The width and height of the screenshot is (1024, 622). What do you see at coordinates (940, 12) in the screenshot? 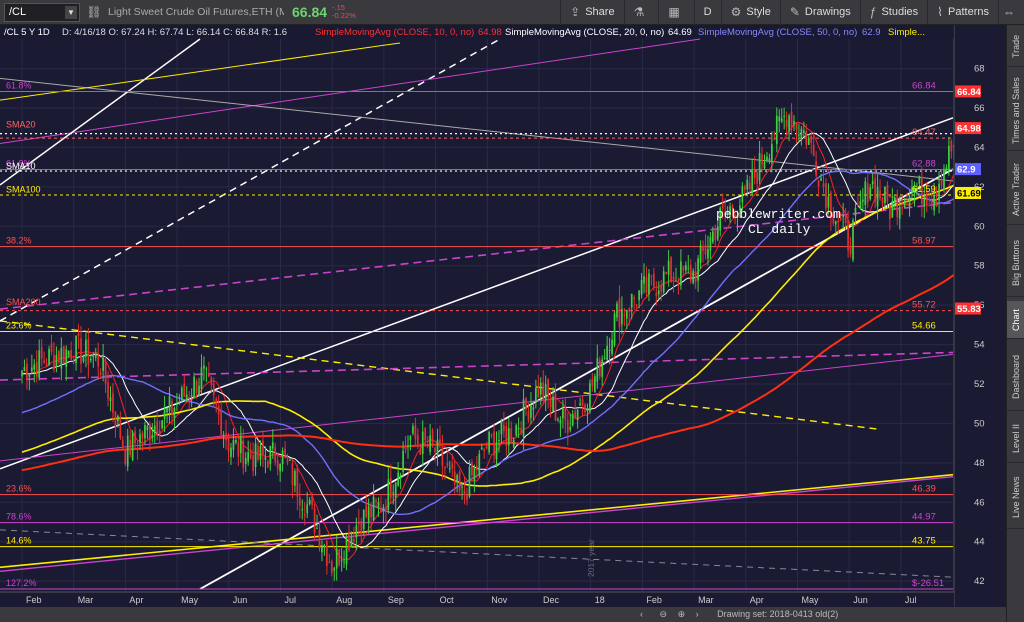
I see `patterns-icon: ⌇` at bounding box center [940, 12].